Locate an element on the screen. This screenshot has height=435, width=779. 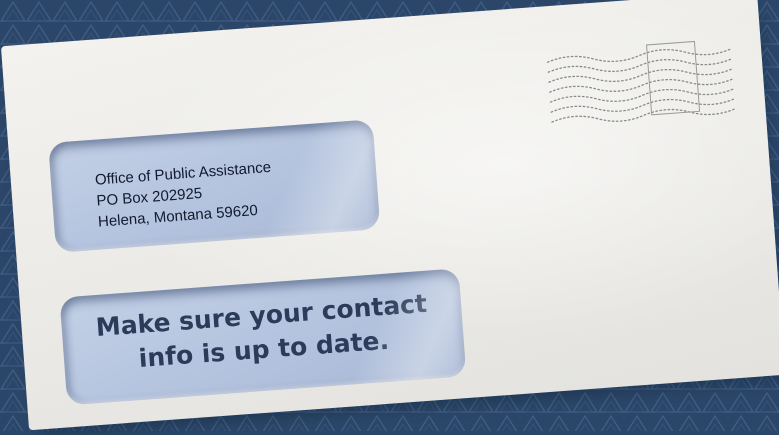
postmark-wavy-lines-icon is located at coordinates (641, 81).